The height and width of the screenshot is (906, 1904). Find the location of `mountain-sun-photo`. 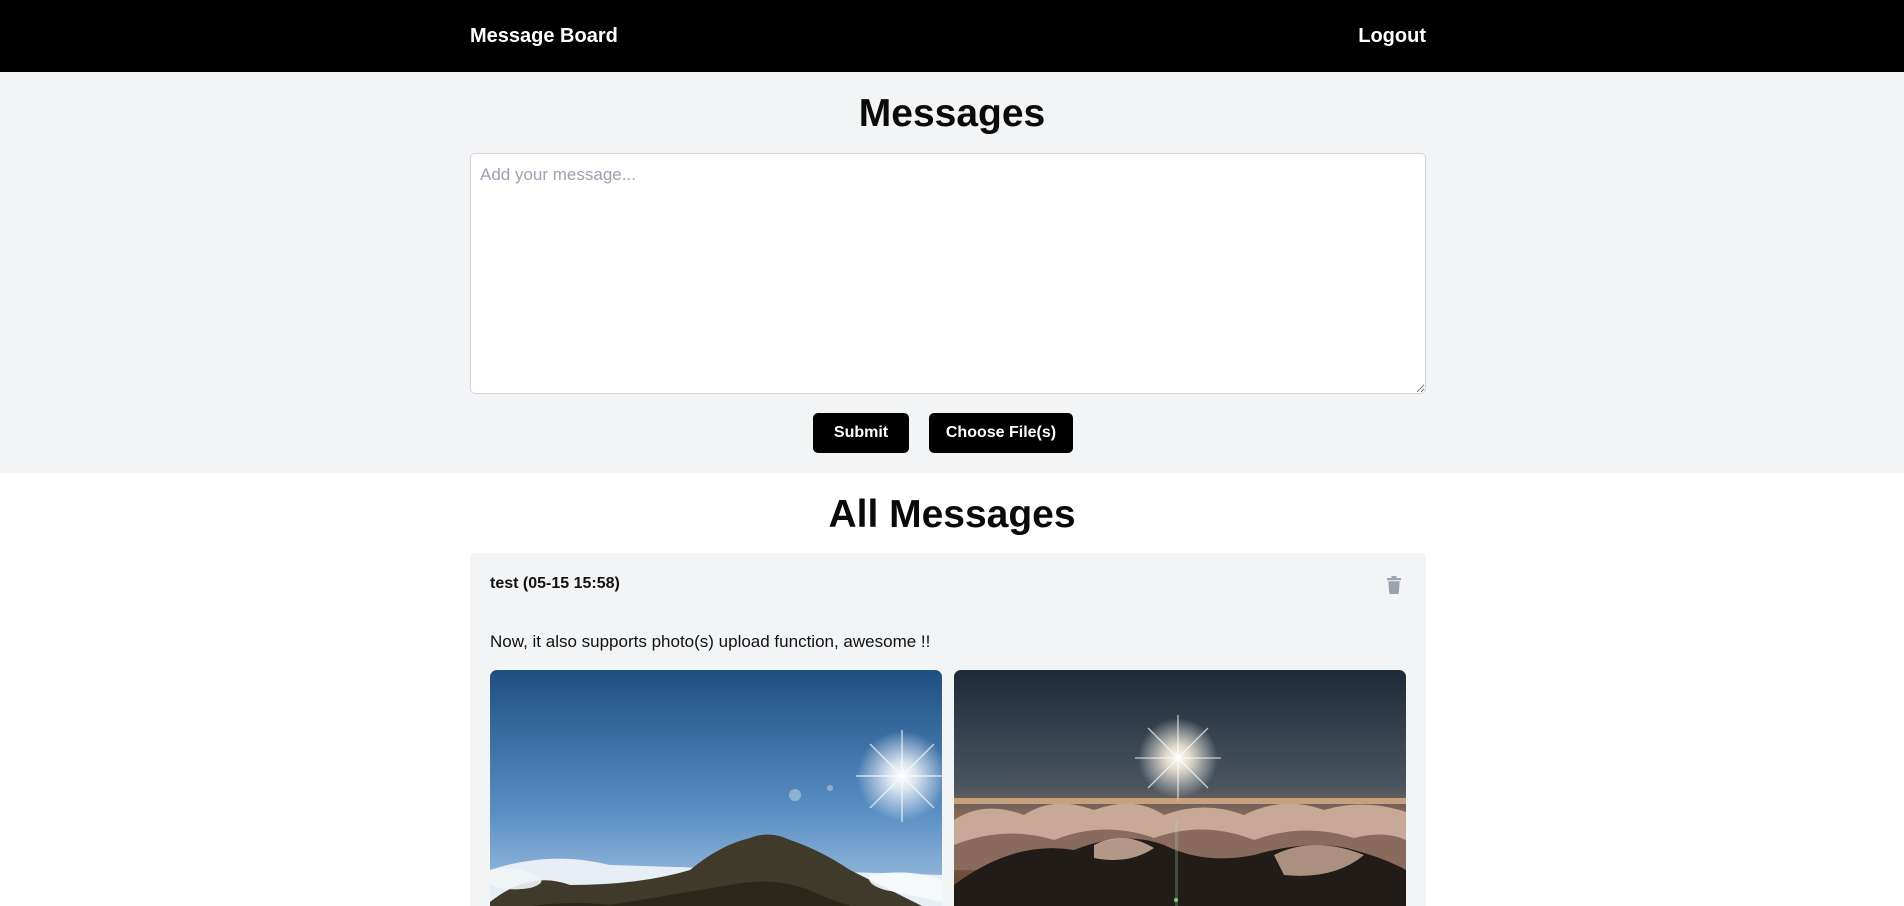

mountain-sun-photo is located at coordinates (716, 788).